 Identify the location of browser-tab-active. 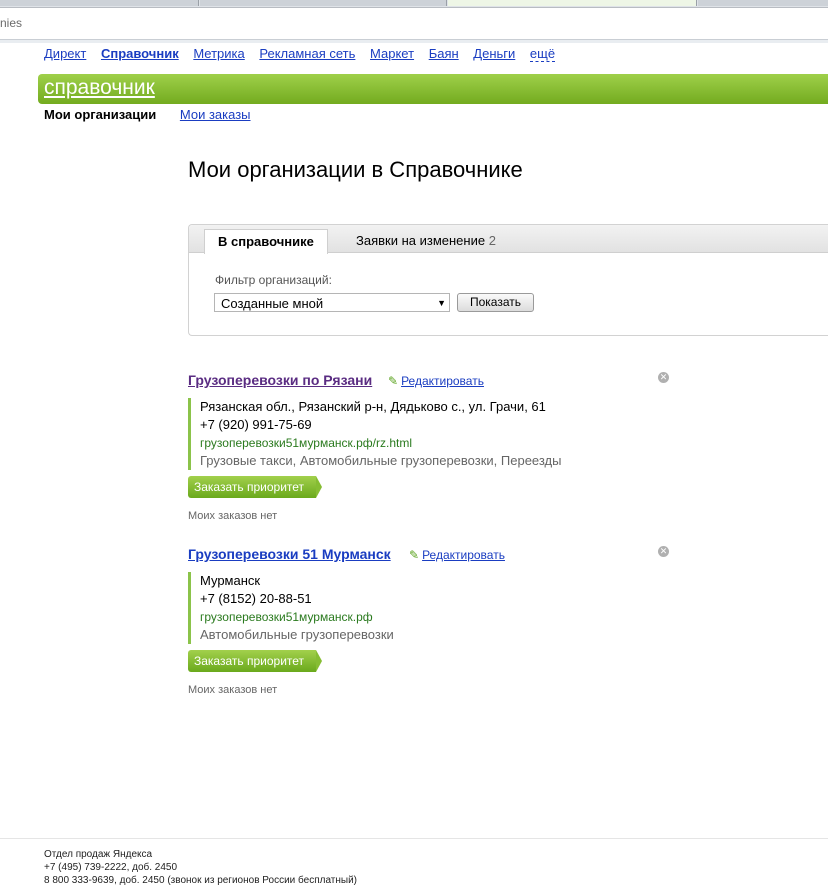
(572, 3).